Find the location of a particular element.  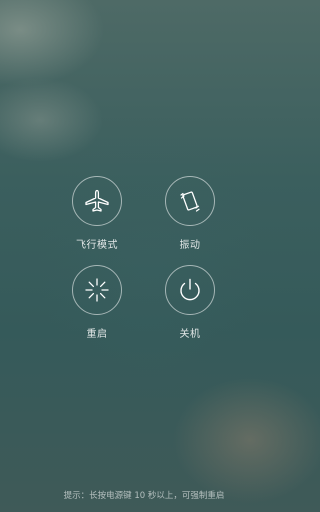

vibrate-icon is located at coordinates (190, 201).